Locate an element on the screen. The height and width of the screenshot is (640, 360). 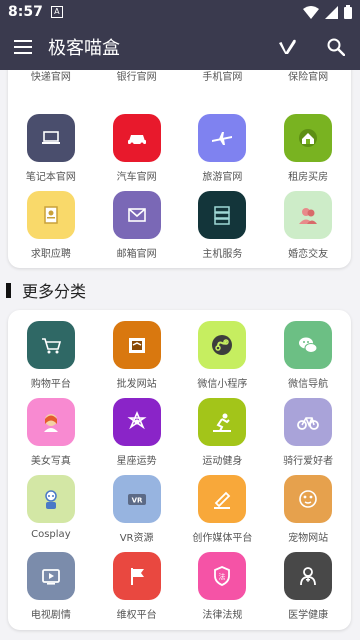
grid-item-label: 汽车官网 is located at coordinates (136, 177).